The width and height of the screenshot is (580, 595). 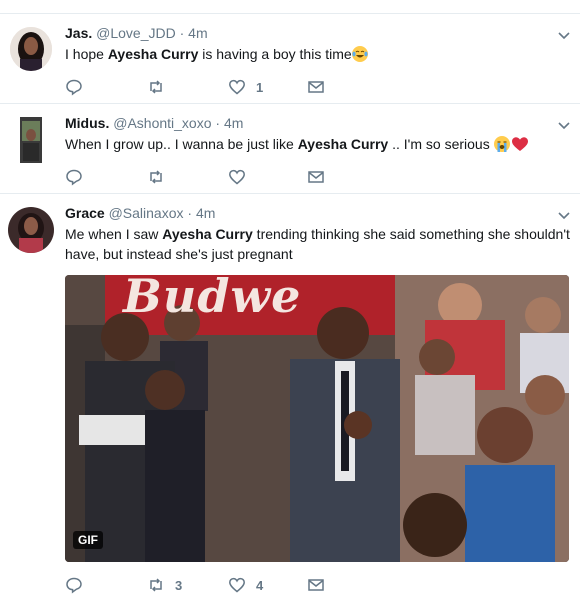 What do you see at coordinates (260, 585) in the screenshot?
I see `like-count: 4` at bounding box center [260, 585].